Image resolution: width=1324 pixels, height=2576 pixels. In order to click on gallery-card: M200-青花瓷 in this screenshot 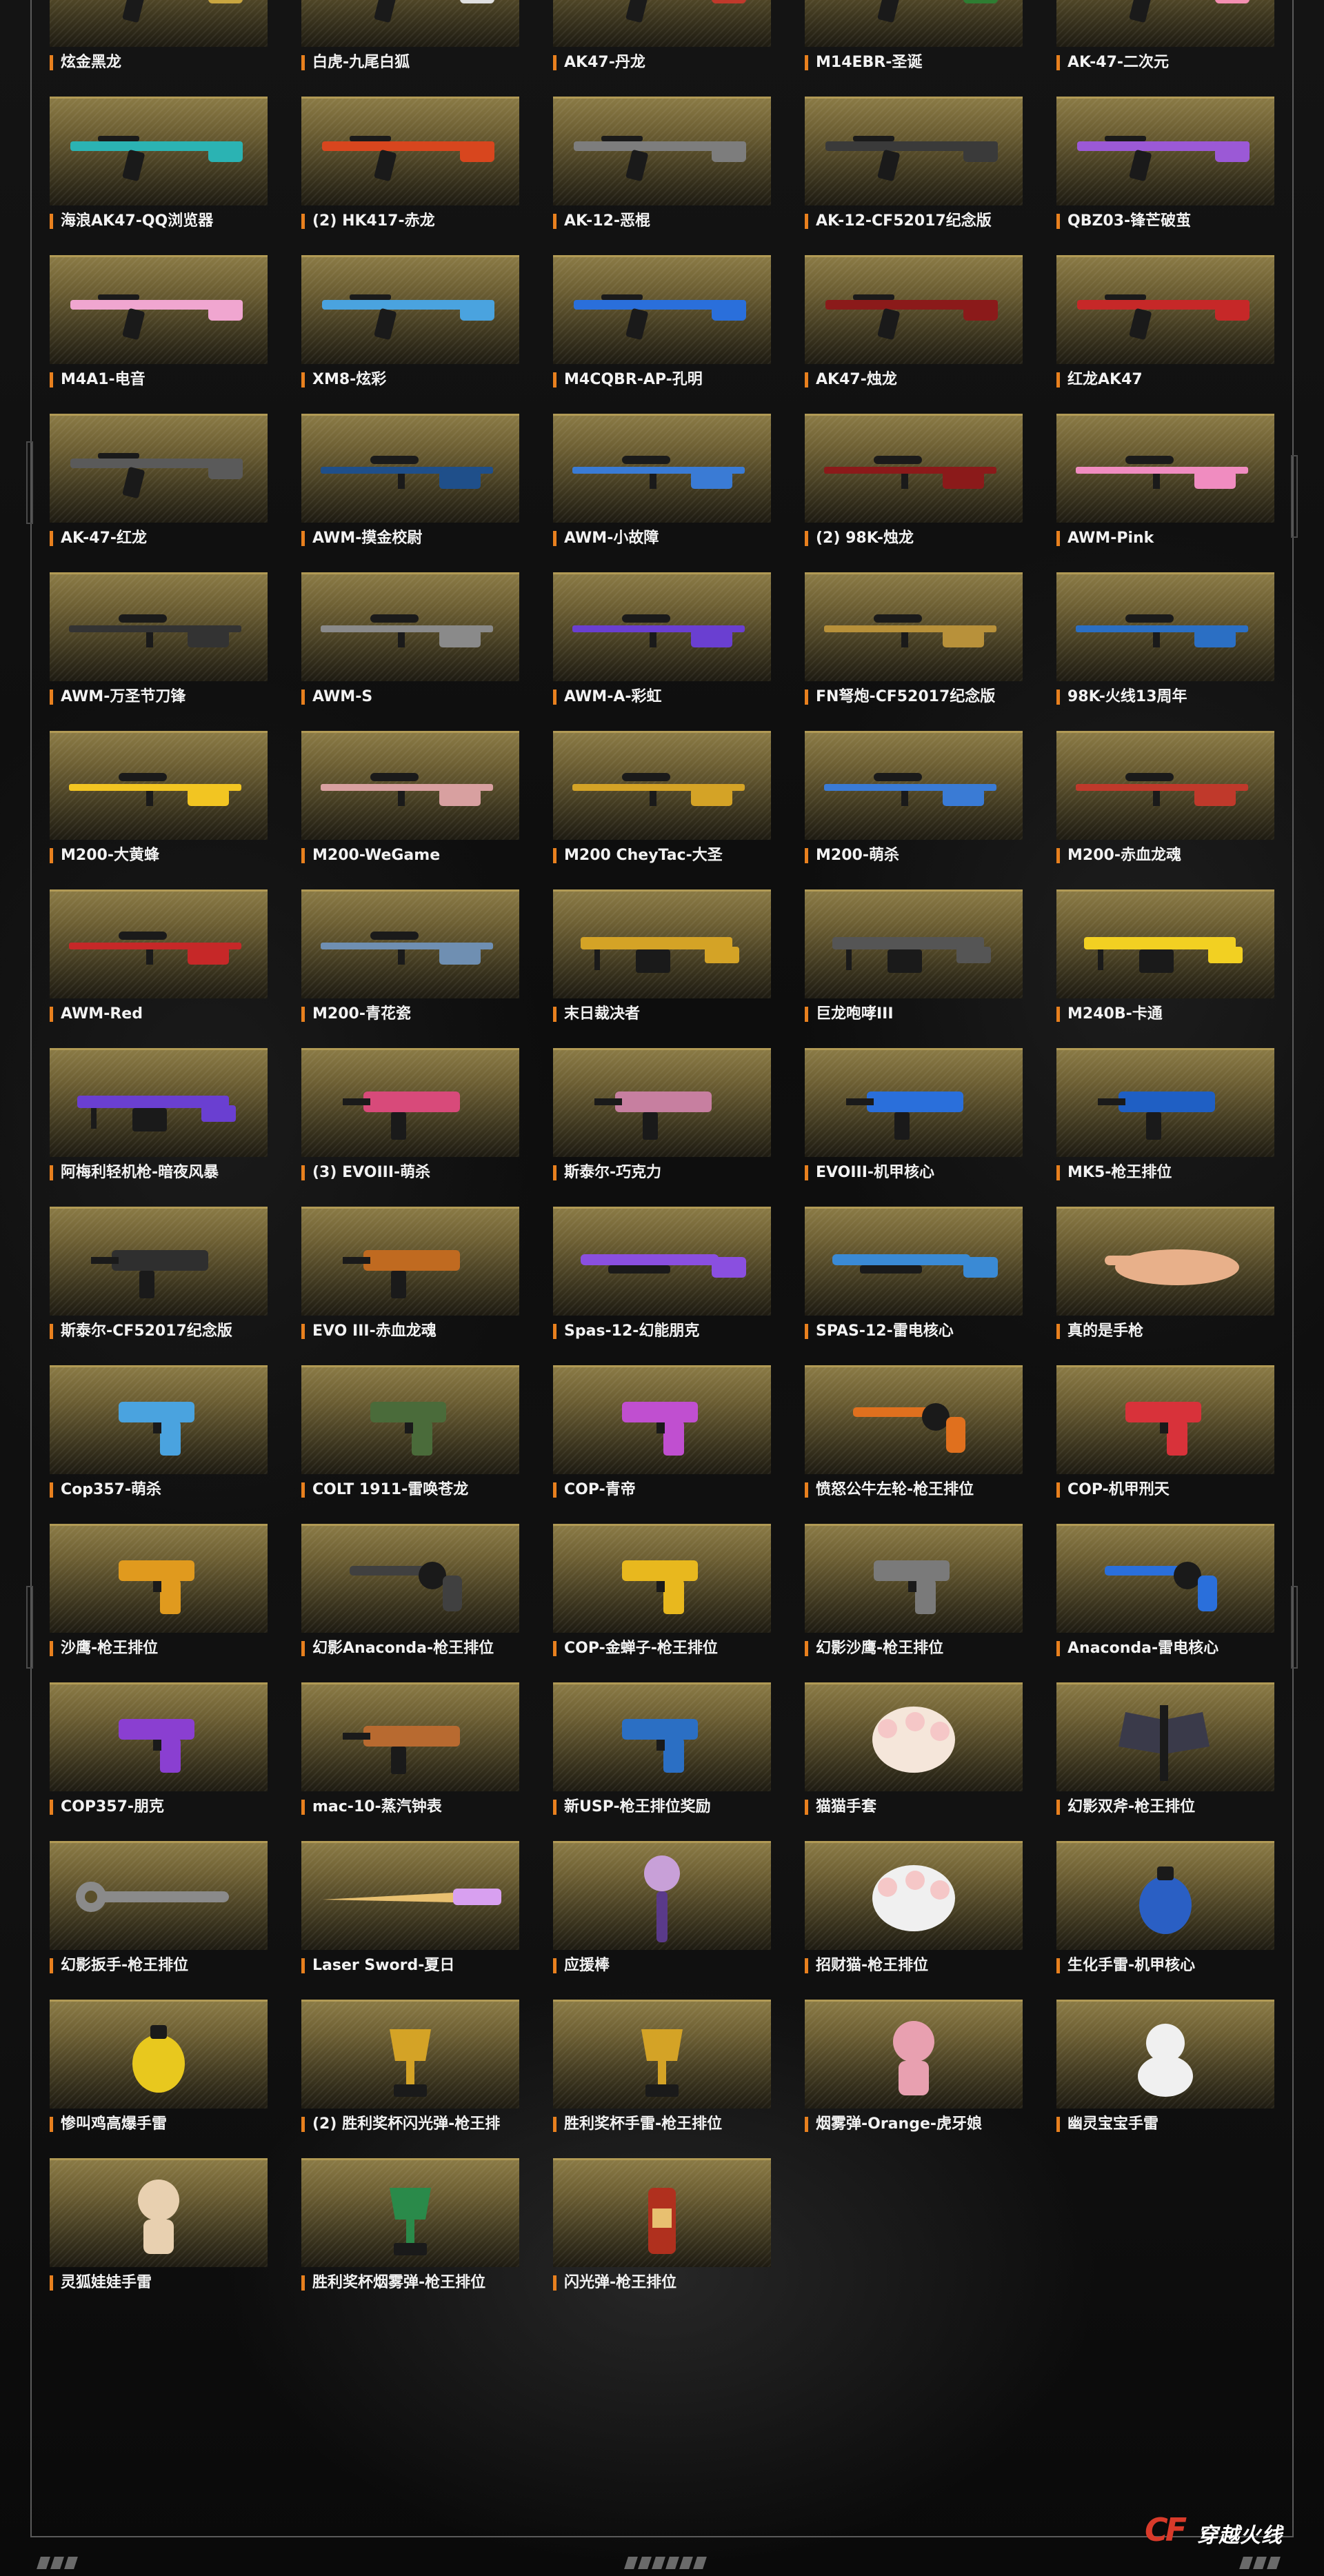, I will do `click(410, 958)`.